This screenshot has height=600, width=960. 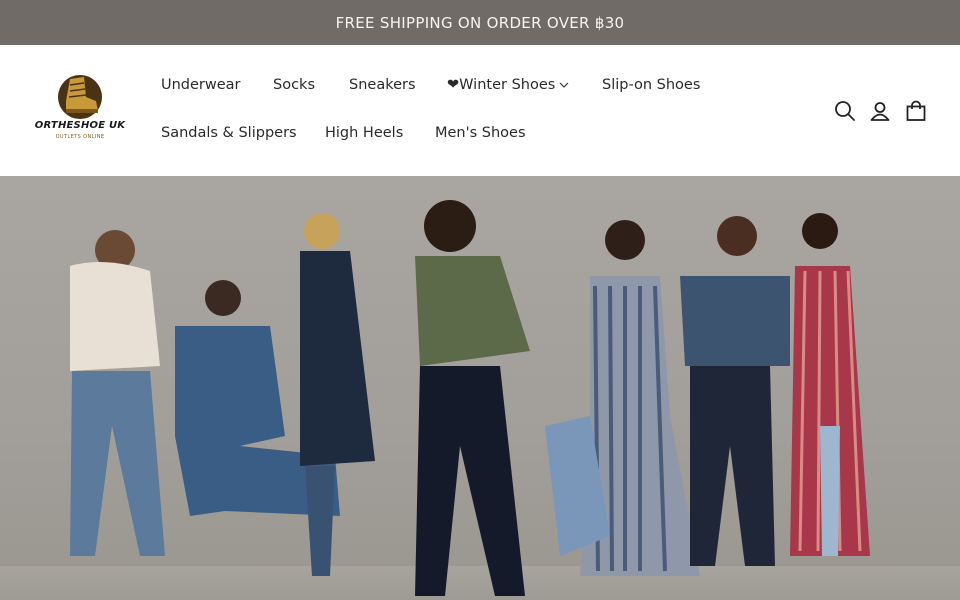 I want to click on site-logo: ORTHESHOE UK OUTLETS ONLINE, so click(x=80, y=108).